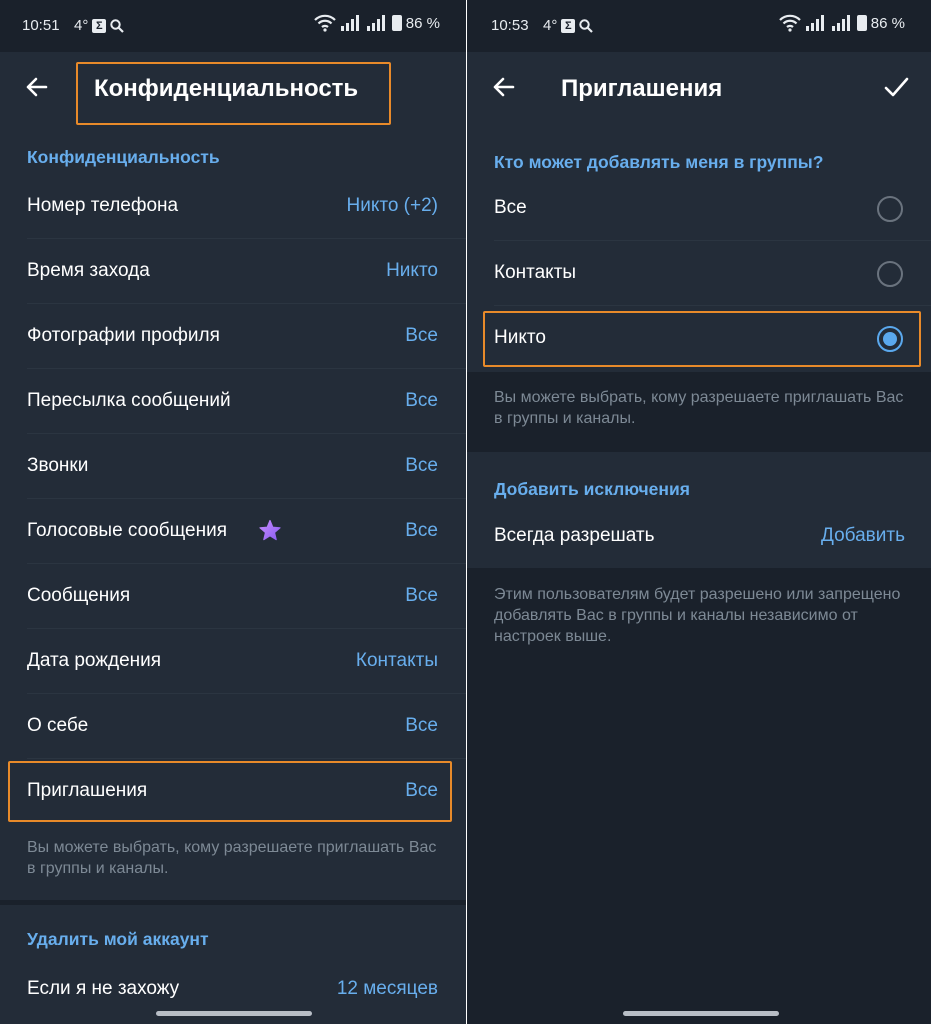  Describe the element at coordinates (510, 207) in the screenshot. I see `option-label: Все` at that location.